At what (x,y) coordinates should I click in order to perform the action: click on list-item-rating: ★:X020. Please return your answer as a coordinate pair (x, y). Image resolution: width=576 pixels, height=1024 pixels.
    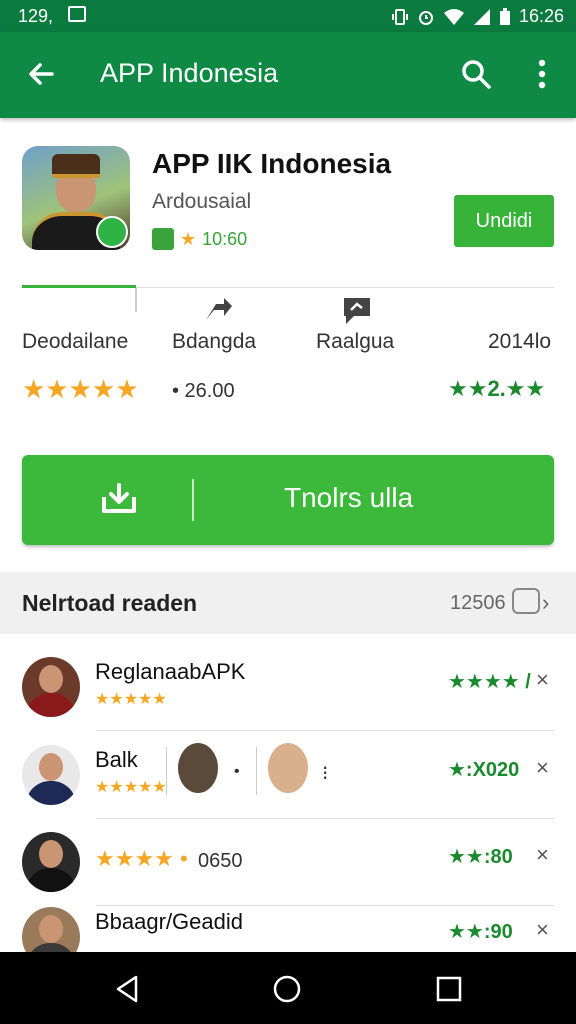
    Looking at the image, I should click on (484, 770).